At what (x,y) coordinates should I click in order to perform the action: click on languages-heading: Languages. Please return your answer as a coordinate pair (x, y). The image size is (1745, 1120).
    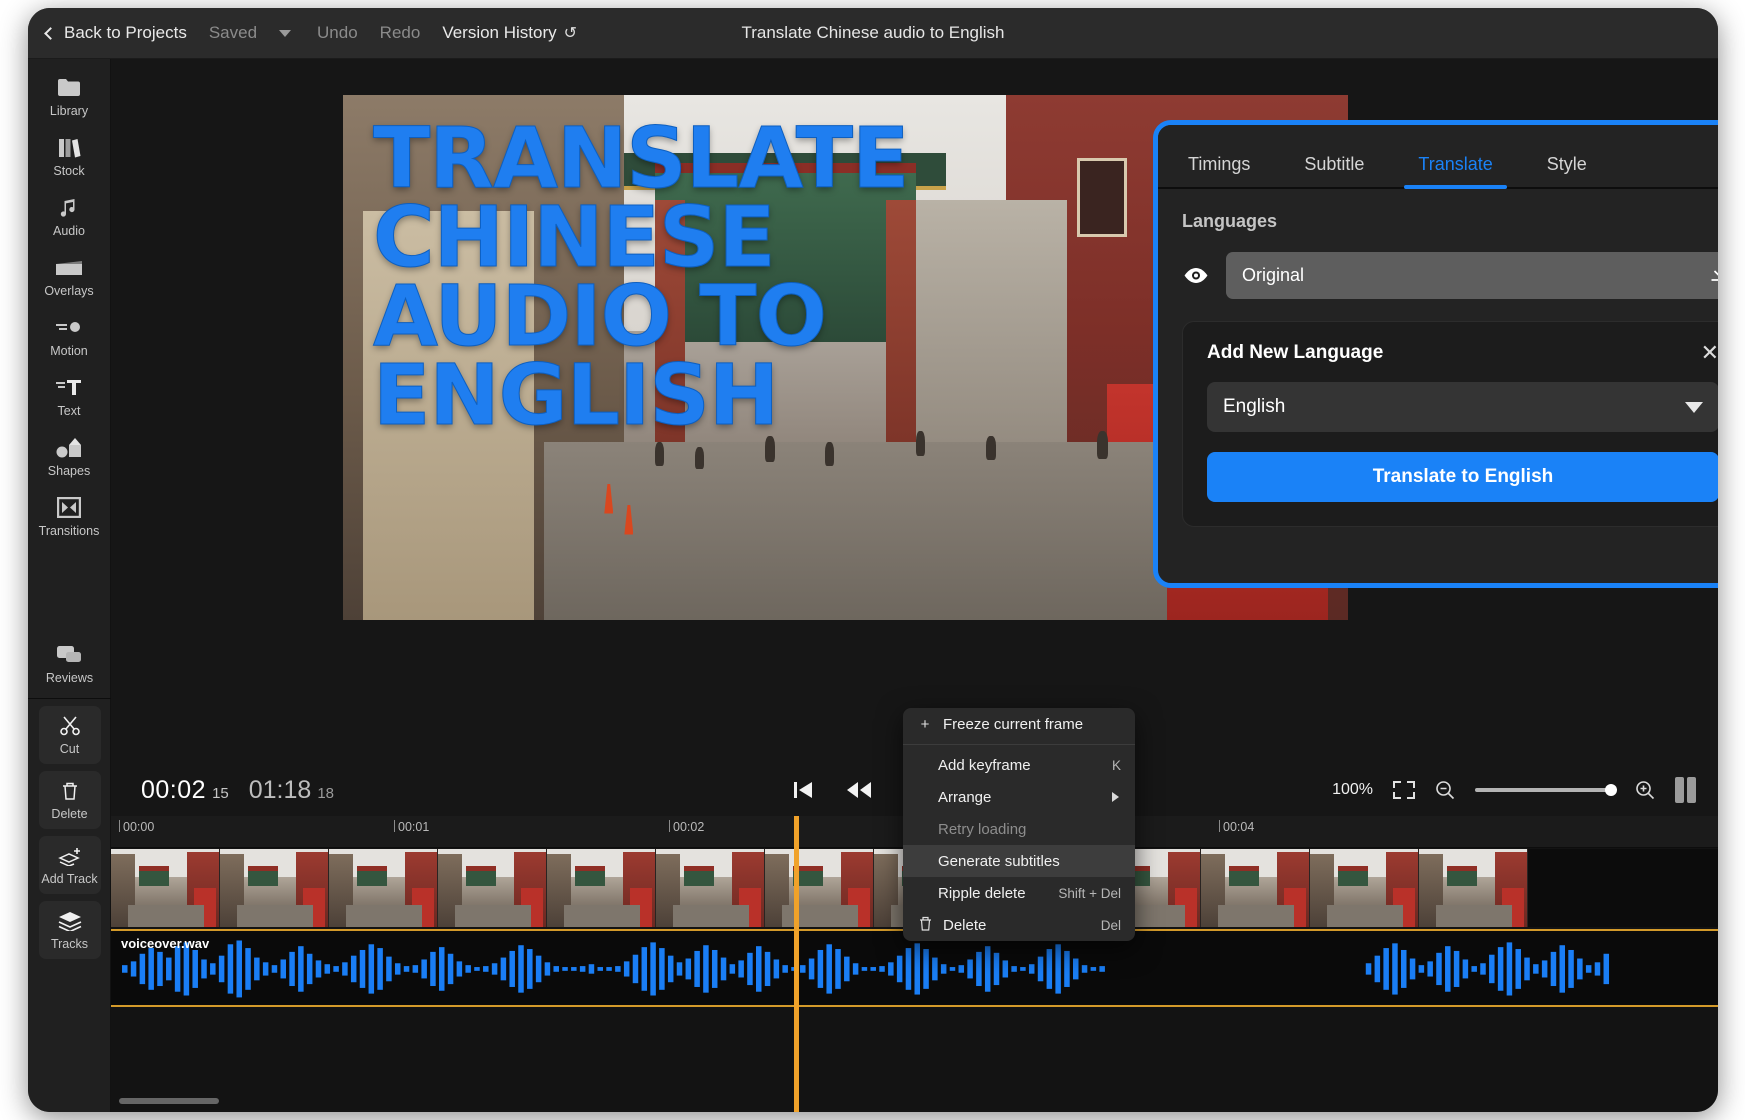
    Looking at the image, I should click on (1230, 221).